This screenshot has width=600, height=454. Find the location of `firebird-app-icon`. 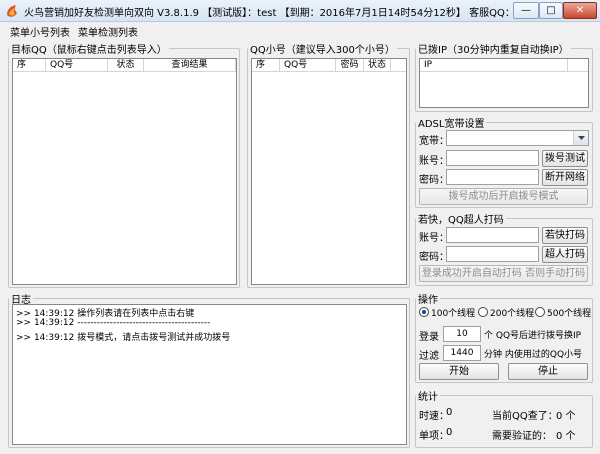

firebird-app-icon is located at coordinates (12, 11).